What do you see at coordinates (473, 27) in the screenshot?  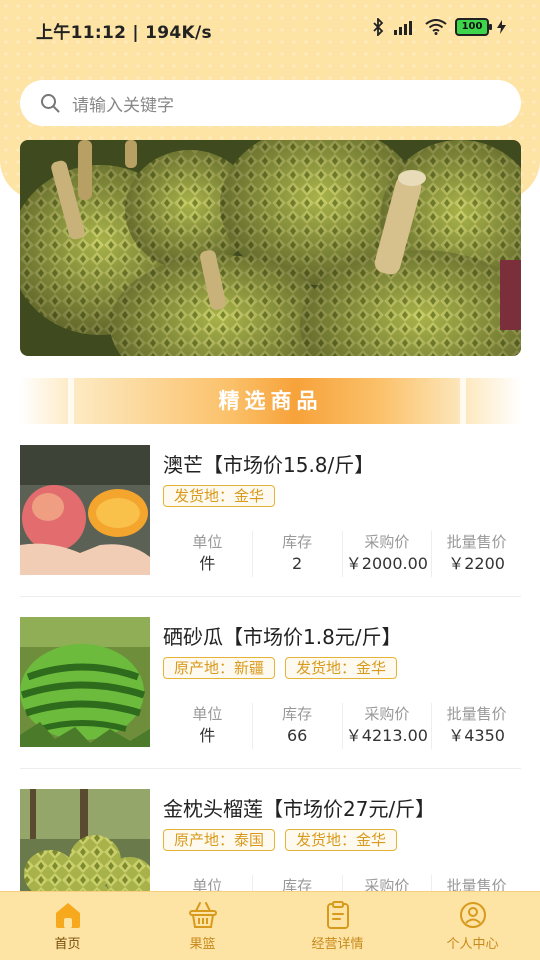 I see `battery-icon: 100` at bounding box center [473, 27].